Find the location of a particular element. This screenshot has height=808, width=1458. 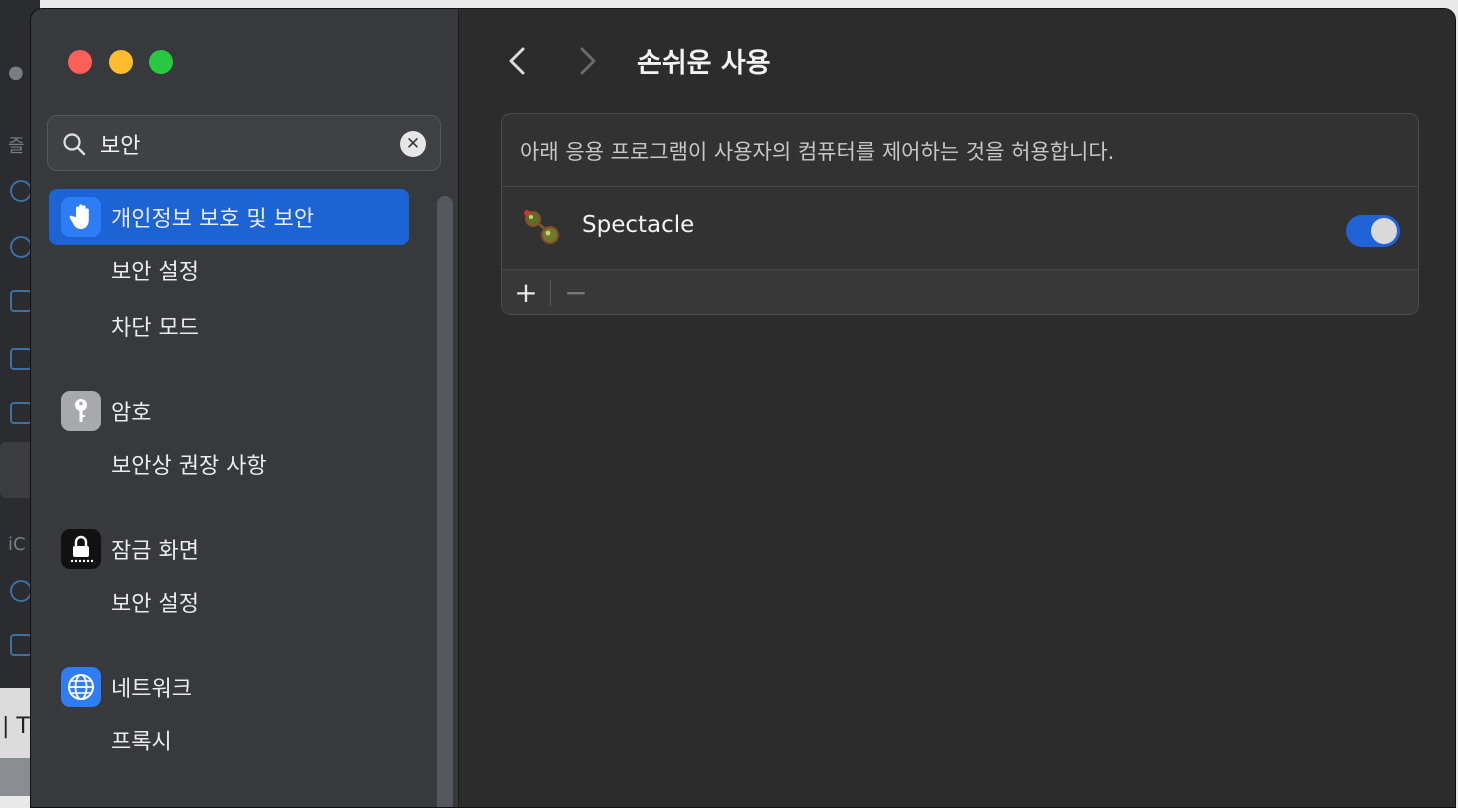

search-field: ✕ is located at coordinates (244, 143).